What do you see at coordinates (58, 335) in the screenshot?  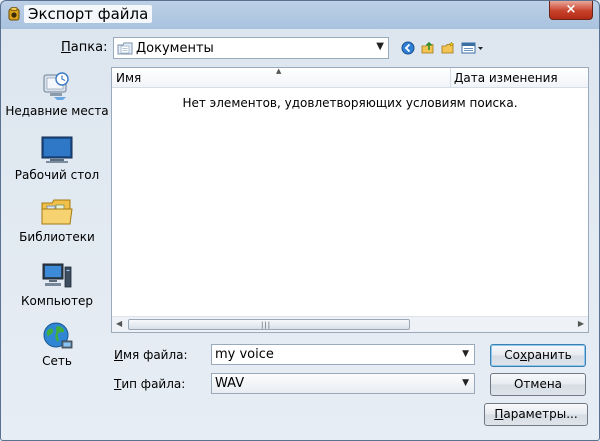 I see `network-icon` at bounding box center [58, 335].